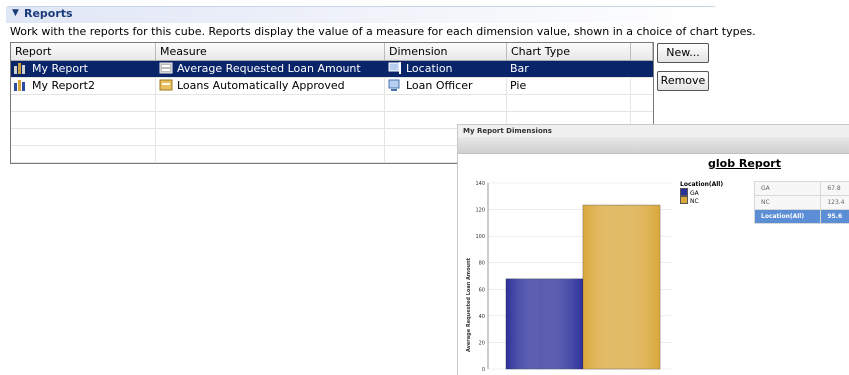  I want to click on legend-item-nc: NC, so click(689, 200).